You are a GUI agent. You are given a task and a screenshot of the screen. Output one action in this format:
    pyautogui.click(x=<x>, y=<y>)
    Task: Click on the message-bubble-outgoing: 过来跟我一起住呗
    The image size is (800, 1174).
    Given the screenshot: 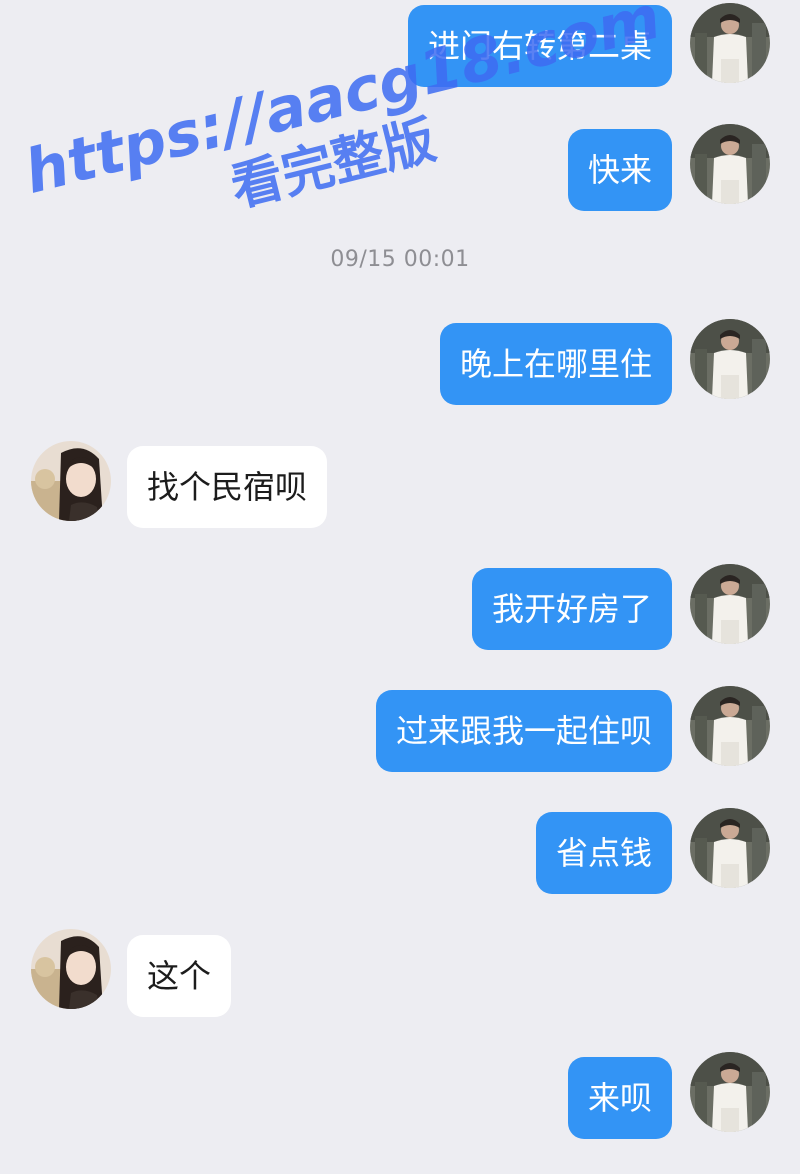 What is the action you would take?
    pyautogui.click(x=523, y=731)
    